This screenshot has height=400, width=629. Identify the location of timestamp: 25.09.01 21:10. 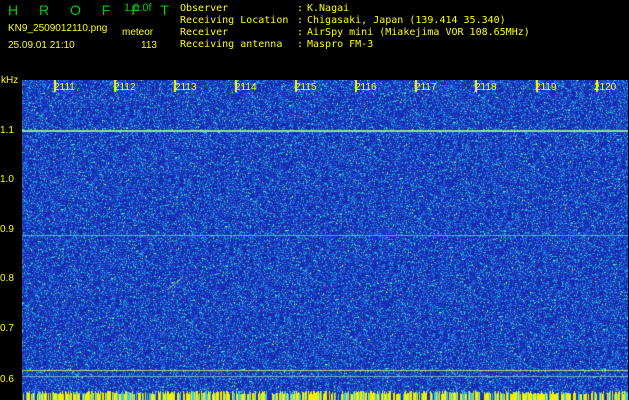
(41, 45).